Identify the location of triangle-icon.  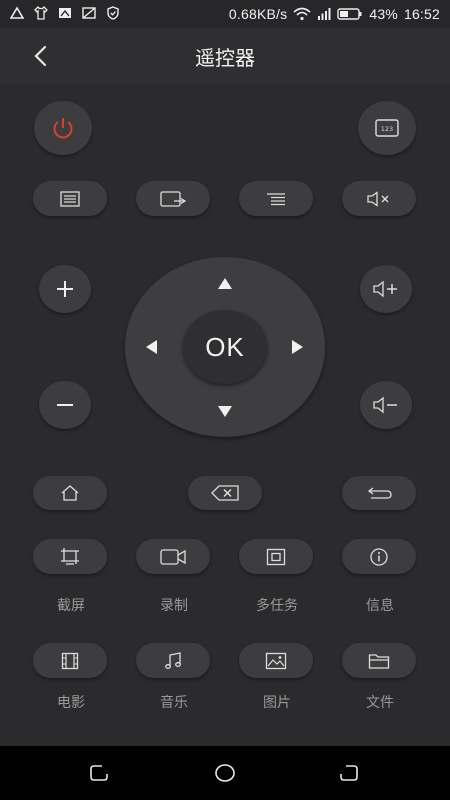
(17, 12).